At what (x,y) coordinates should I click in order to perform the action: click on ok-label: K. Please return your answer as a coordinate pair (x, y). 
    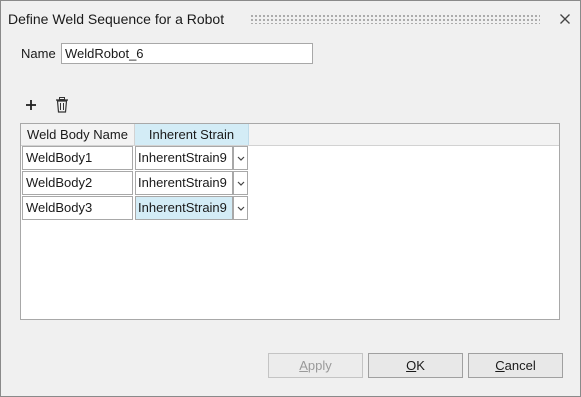
    Looking at the image, I should click on (420, 365).